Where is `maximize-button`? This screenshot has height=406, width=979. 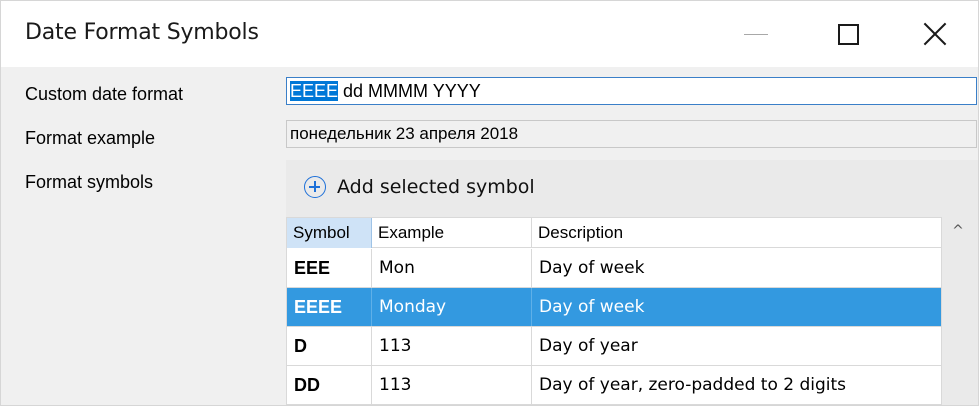 maximize-button is located at coordinates (848, 34).